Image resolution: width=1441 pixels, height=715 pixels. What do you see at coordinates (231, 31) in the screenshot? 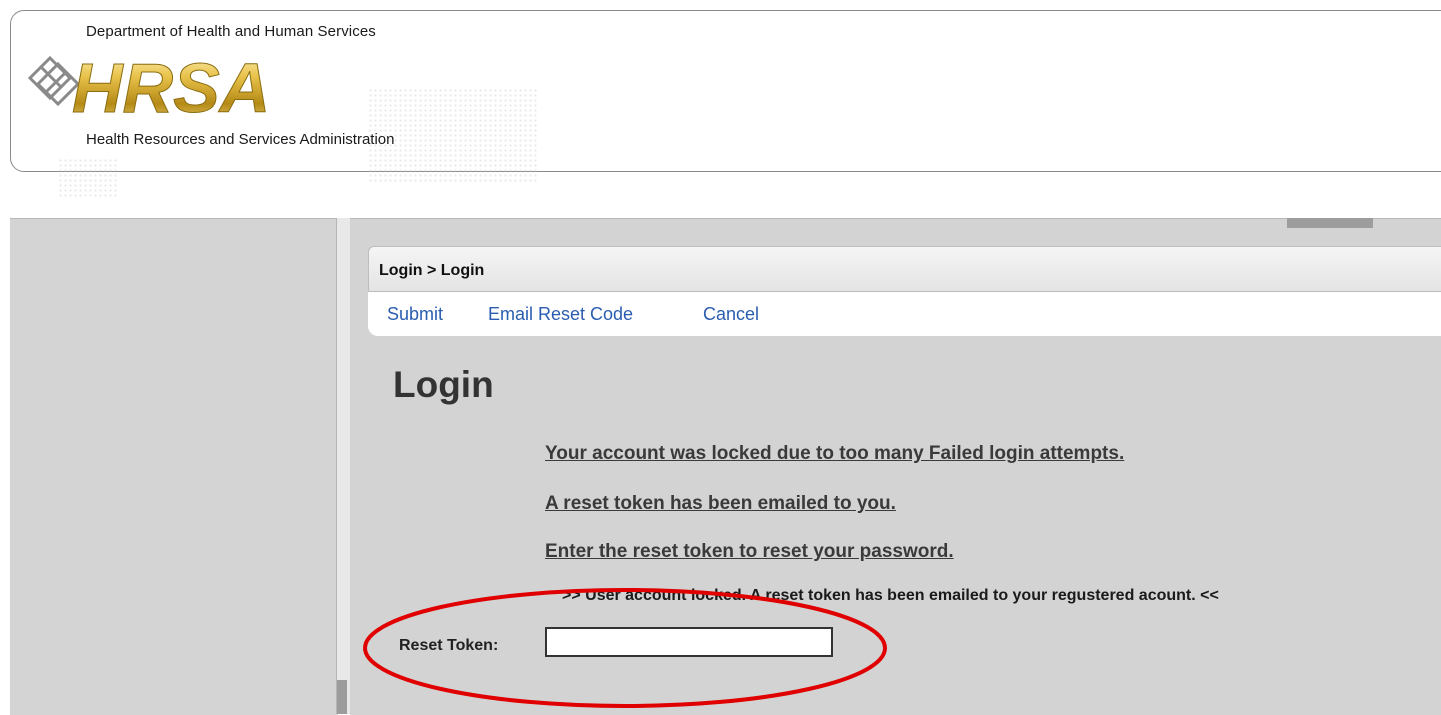
I see `hhs-department-text: Department of Health and Human Services` at bounding box center [231, 31].